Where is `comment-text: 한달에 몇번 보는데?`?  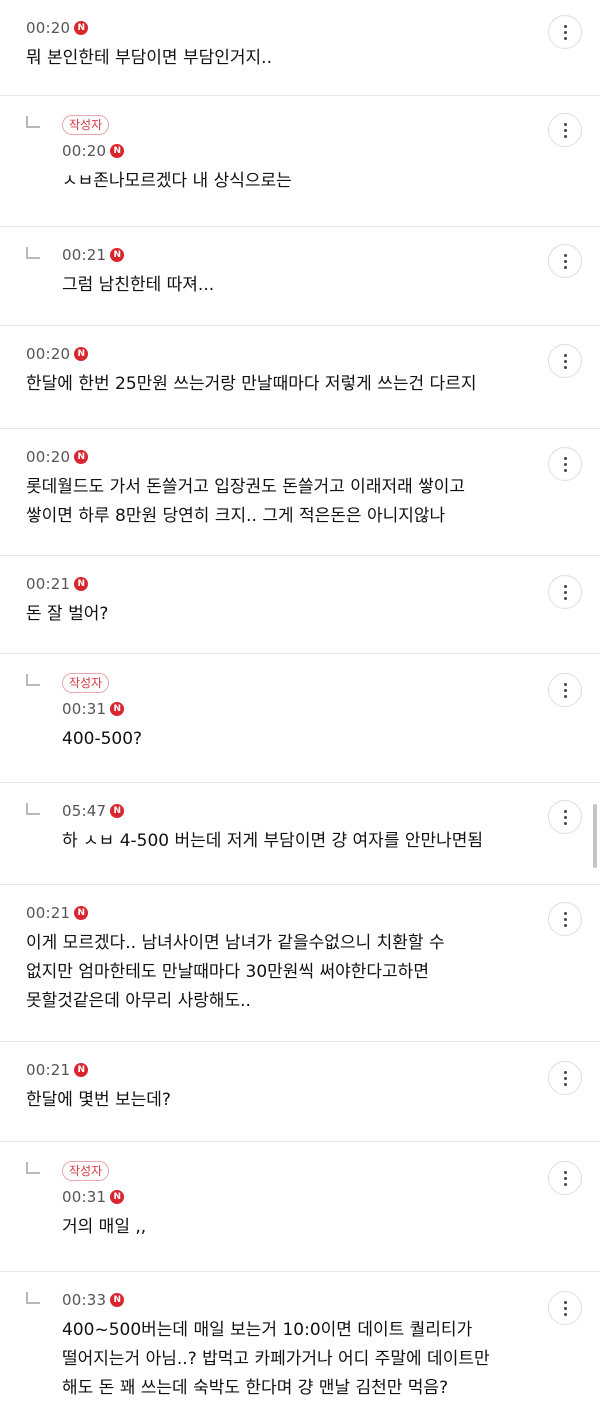
comment-text: 한달에 몇번 보는데? is located at coordinates (98, 1100).